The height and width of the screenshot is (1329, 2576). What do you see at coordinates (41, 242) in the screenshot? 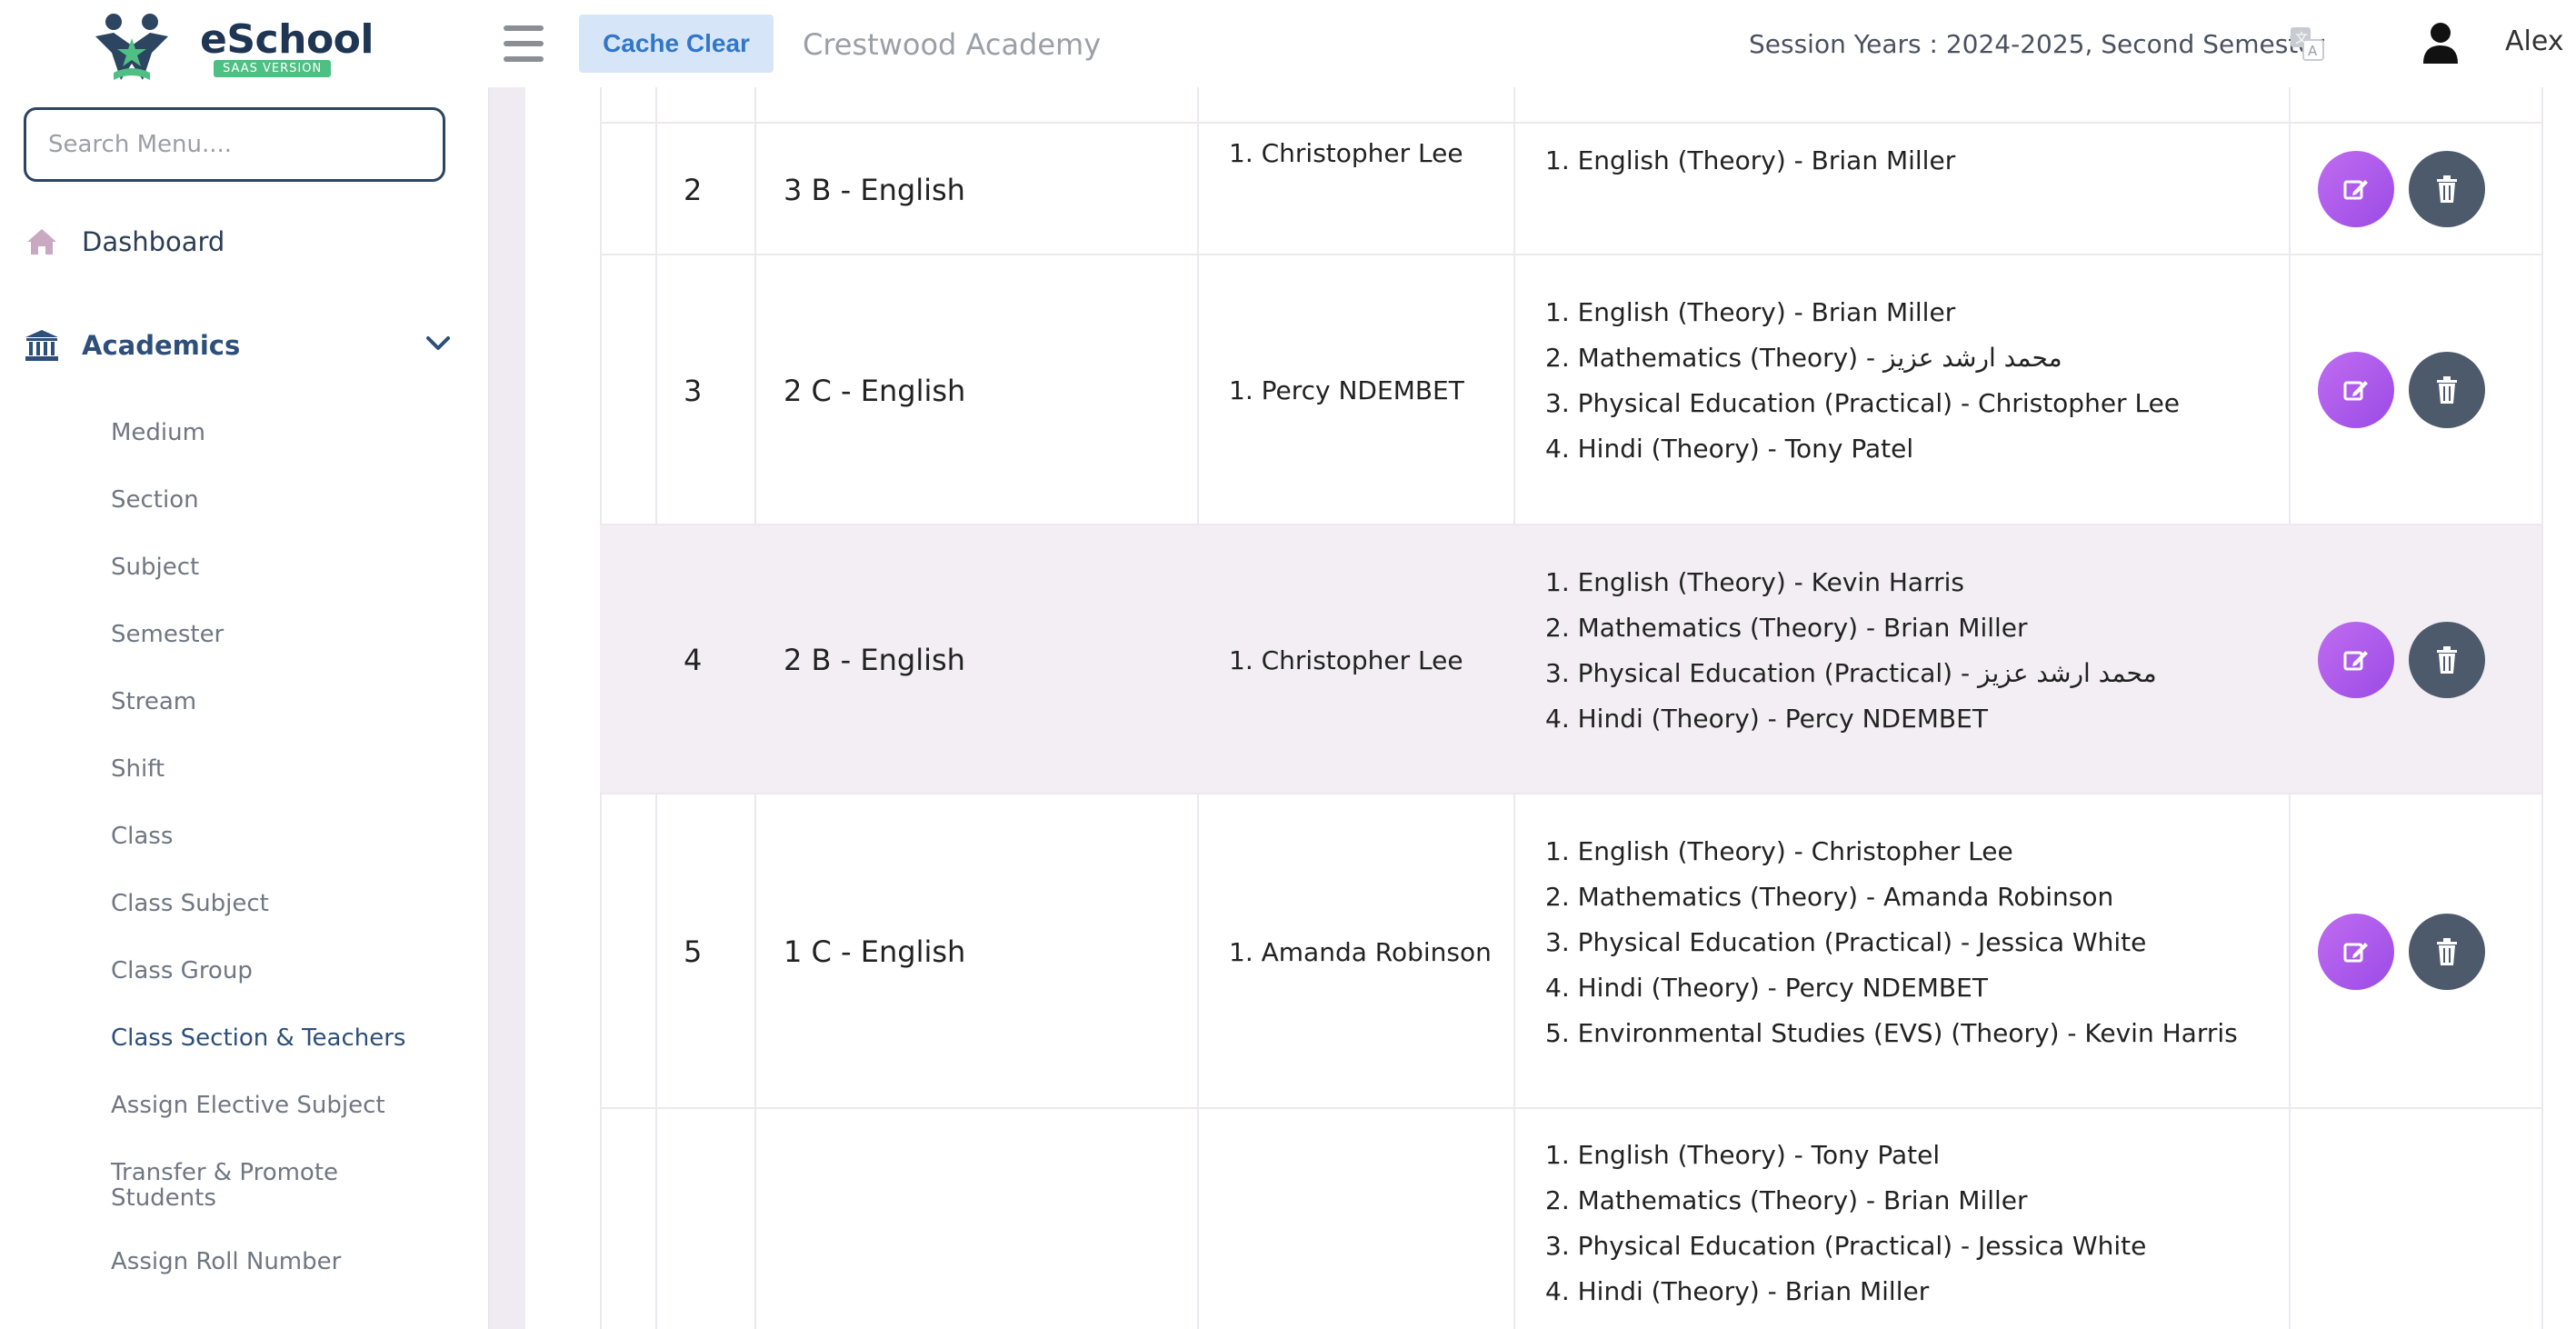
I see `home-icon` at bounding box center [41, 242].